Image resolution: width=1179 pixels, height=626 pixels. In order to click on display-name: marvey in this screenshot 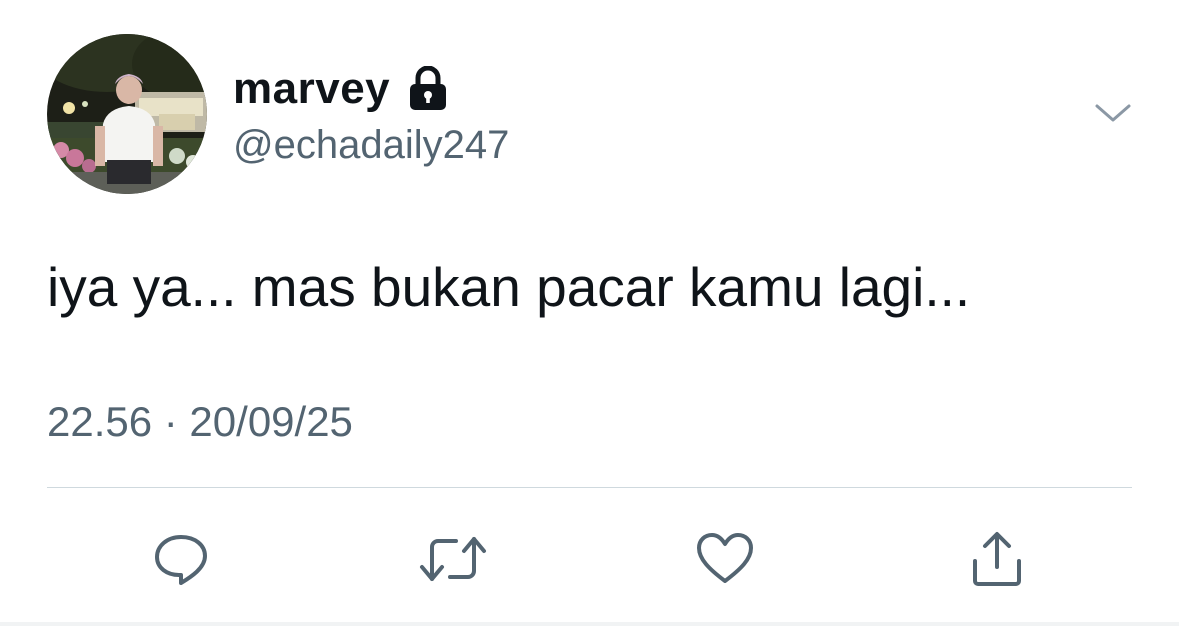, I will do `click(311, 89)`.